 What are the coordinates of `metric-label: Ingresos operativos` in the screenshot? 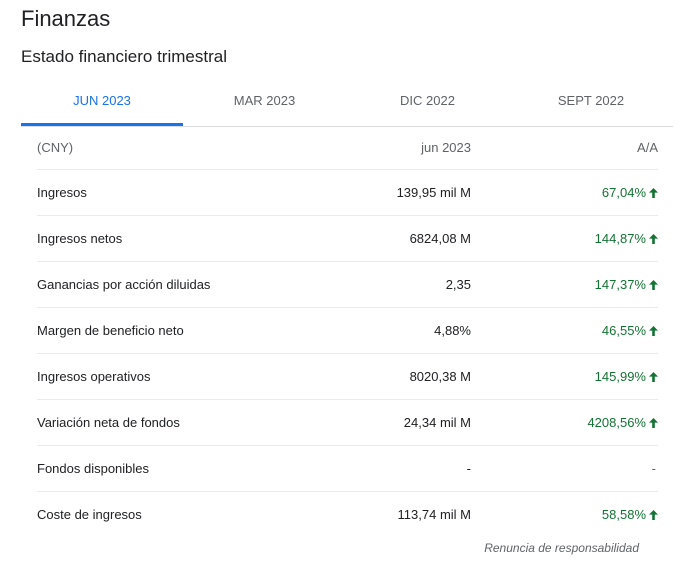 It's located at (94, 376).